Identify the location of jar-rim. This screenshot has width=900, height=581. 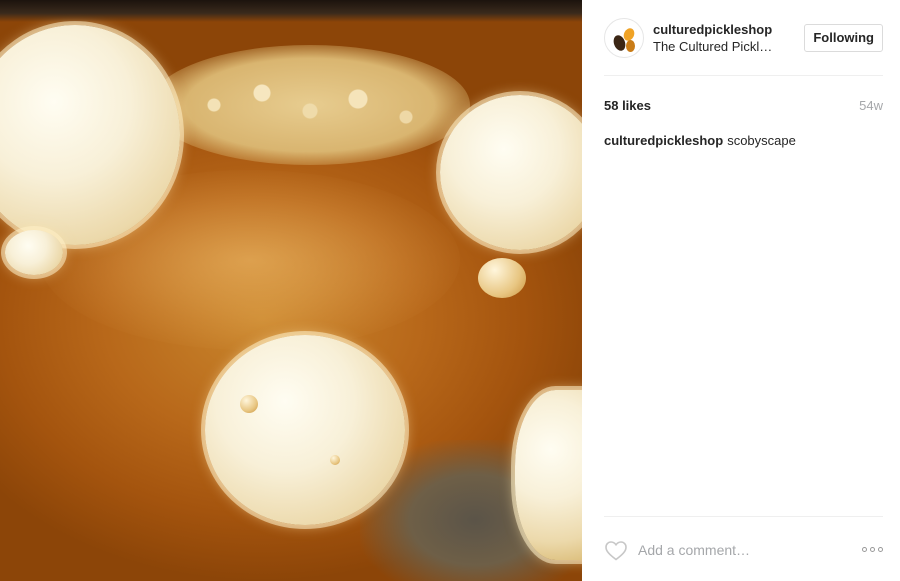
(291, 11).